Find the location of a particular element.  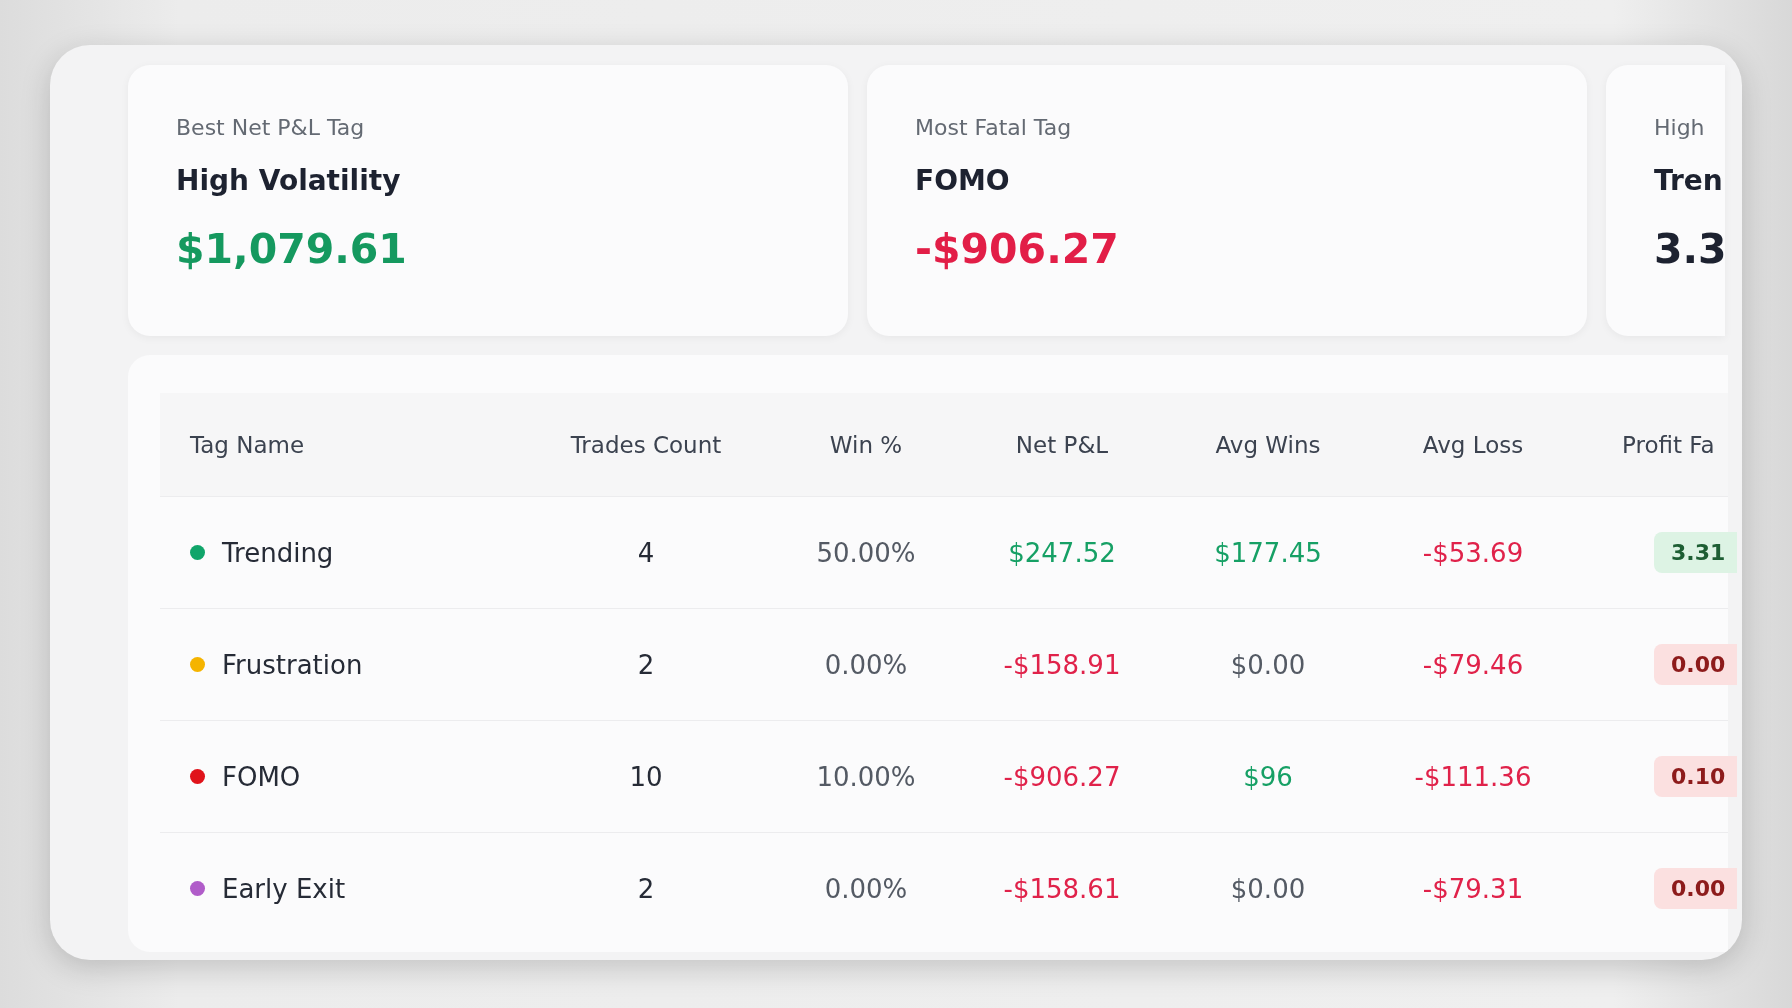

table-cell-text: 50.00% is located at coordinates (866, 552).